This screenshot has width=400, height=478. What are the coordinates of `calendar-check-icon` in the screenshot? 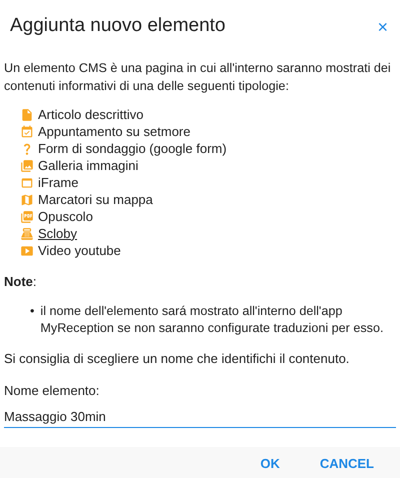 It's located at (27, 131).